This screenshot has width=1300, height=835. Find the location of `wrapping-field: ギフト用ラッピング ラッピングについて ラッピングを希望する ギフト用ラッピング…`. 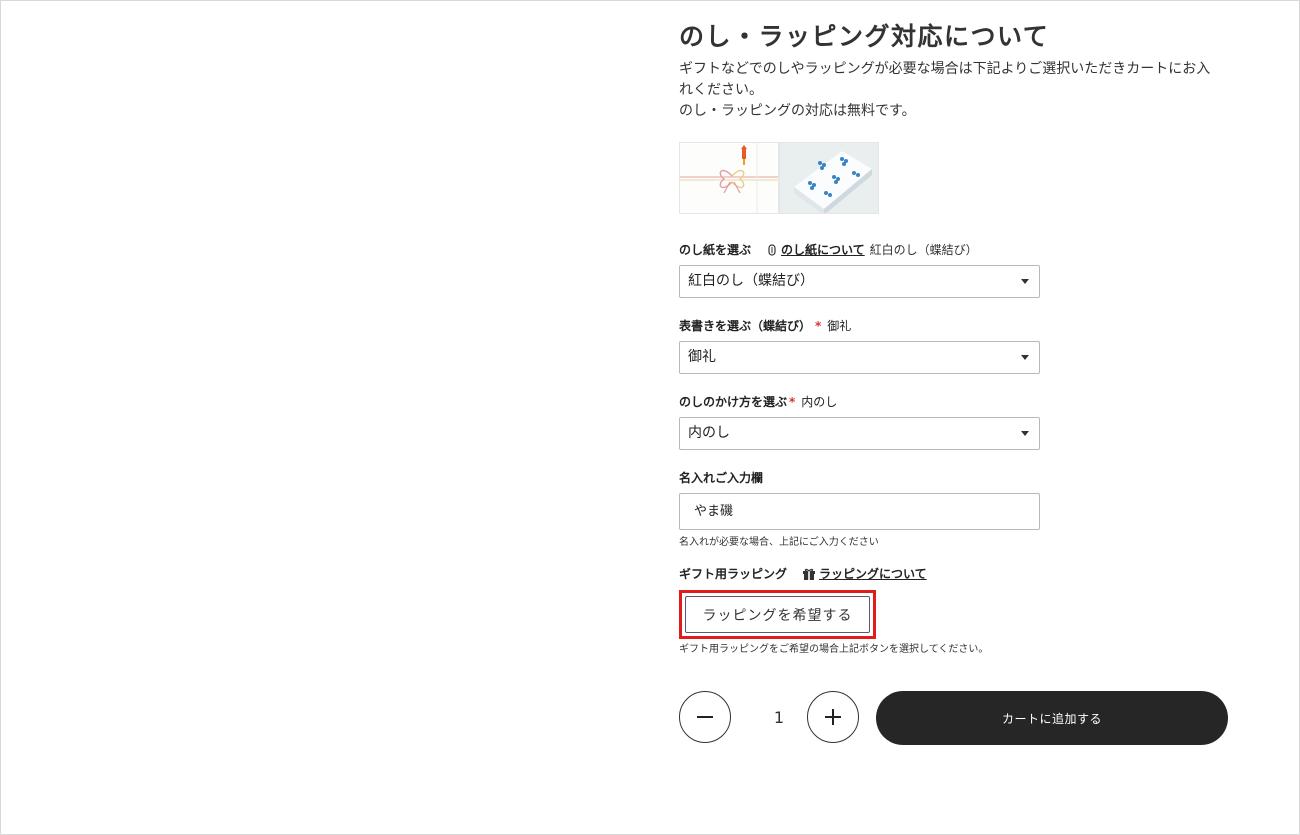

wrapping-field: ギフト用ラッピング ラッピングについて ラッピングを希望する ギフト用ラッピング… is located at coordinates (954, 611).